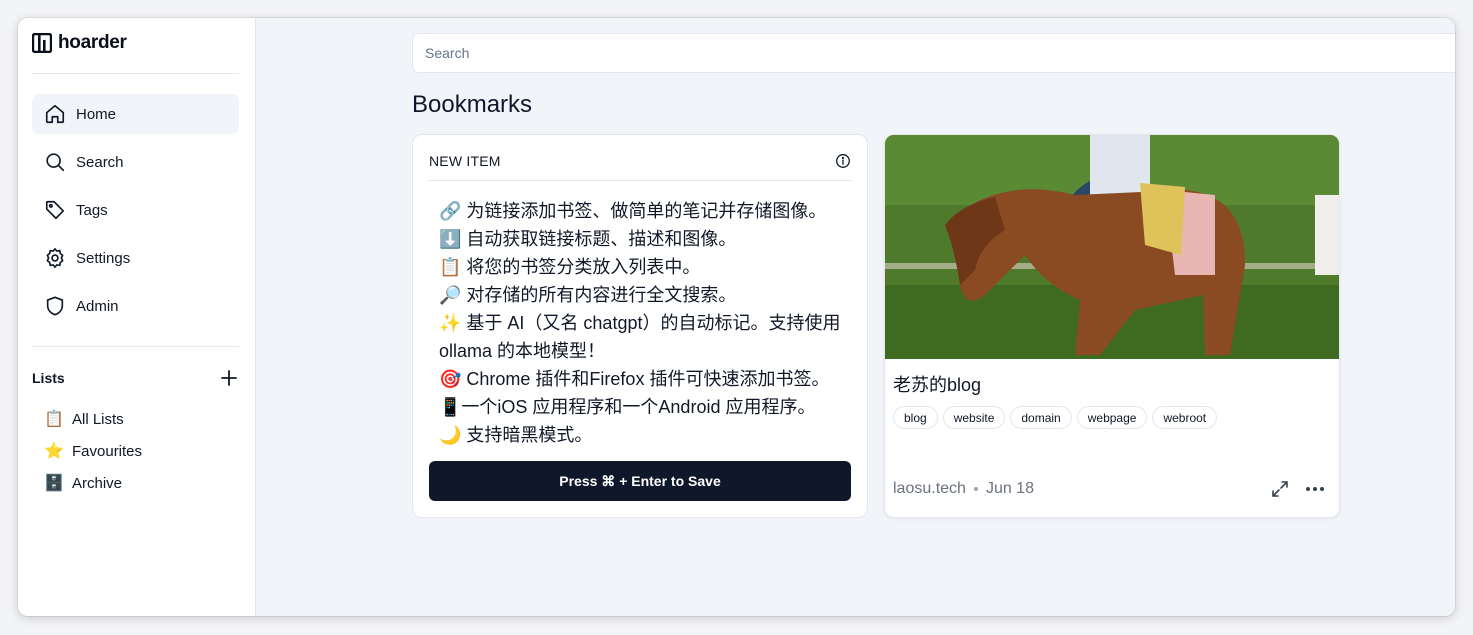  Describe the element at coordinates (54, 483) in the screenshot. I see `file-cabinet-icon: 🗄️` at that location.